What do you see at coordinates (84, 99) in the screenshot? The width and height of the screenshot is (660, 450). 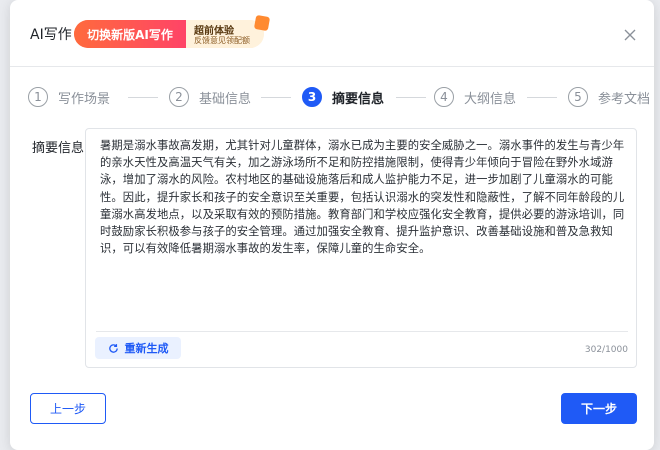 I see `step-label: 写作场景` at bounding box center [84, 99].